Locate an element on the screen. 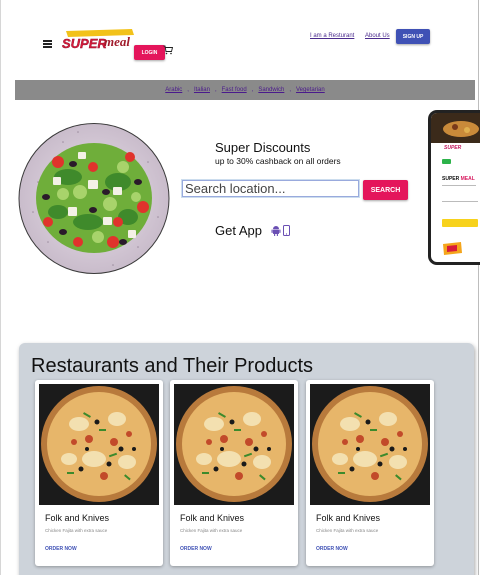  search-button: SEARCH is located at coordinates (385, 190).